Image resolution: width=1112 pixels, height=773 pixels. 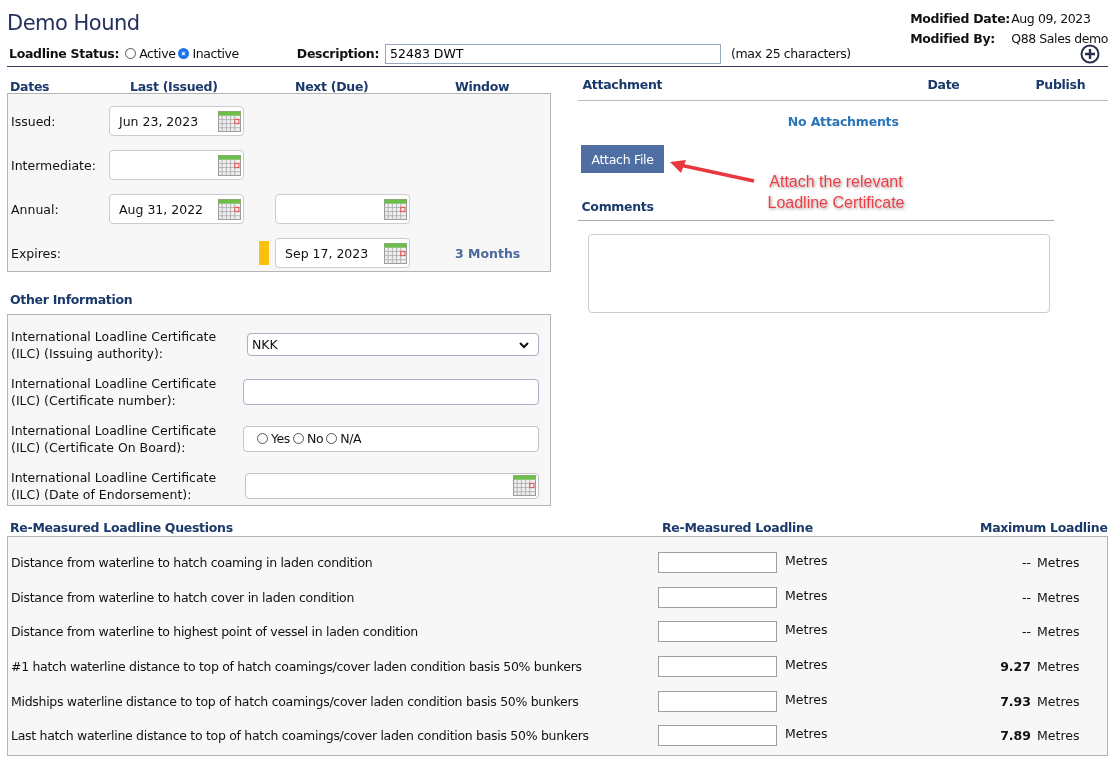 I want to click on date-label: Issued:, so click(x=34, y=121).